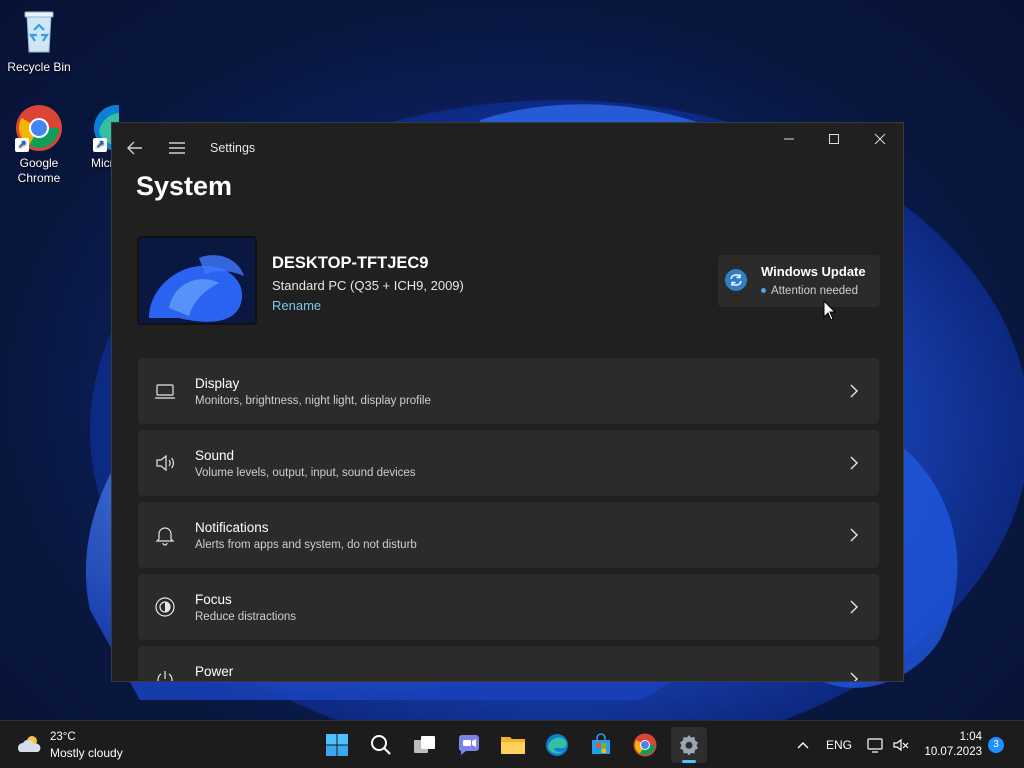  I want to click on back-button, so click(135, 148).